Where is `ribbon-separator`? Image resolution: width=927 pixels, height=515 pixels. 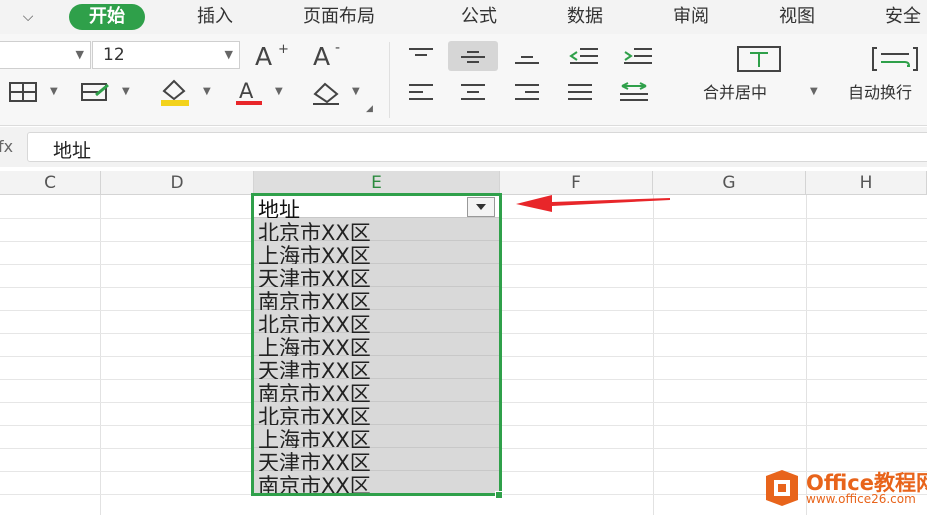 ribbon-separator is located at coordinates (389, 80).